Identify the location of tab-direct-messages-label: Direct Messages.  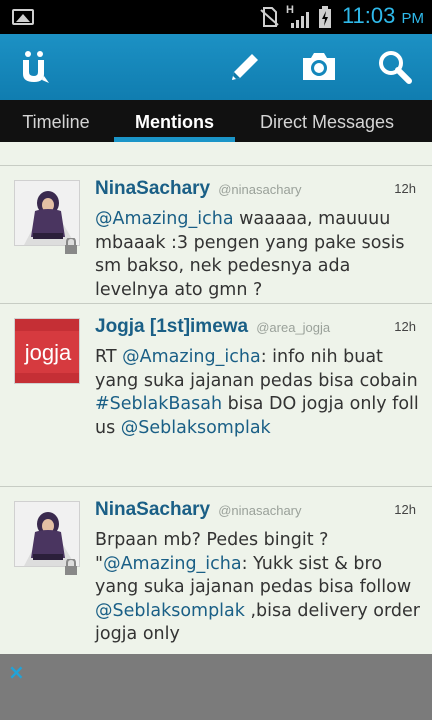
(327, 122).